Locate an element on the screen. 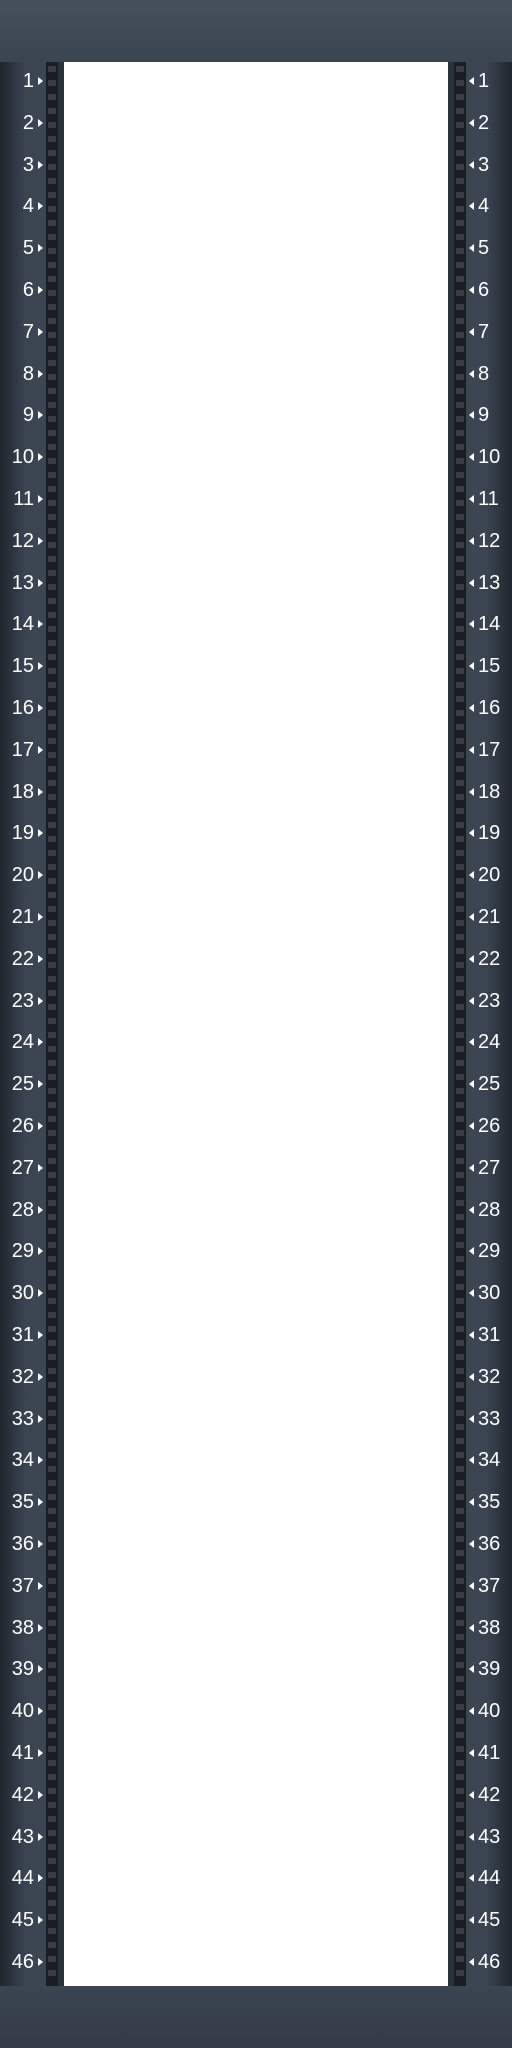 This screenshot has height=2048, width=512. unit-label-right: 42 is located at coordinates (489, 1794).